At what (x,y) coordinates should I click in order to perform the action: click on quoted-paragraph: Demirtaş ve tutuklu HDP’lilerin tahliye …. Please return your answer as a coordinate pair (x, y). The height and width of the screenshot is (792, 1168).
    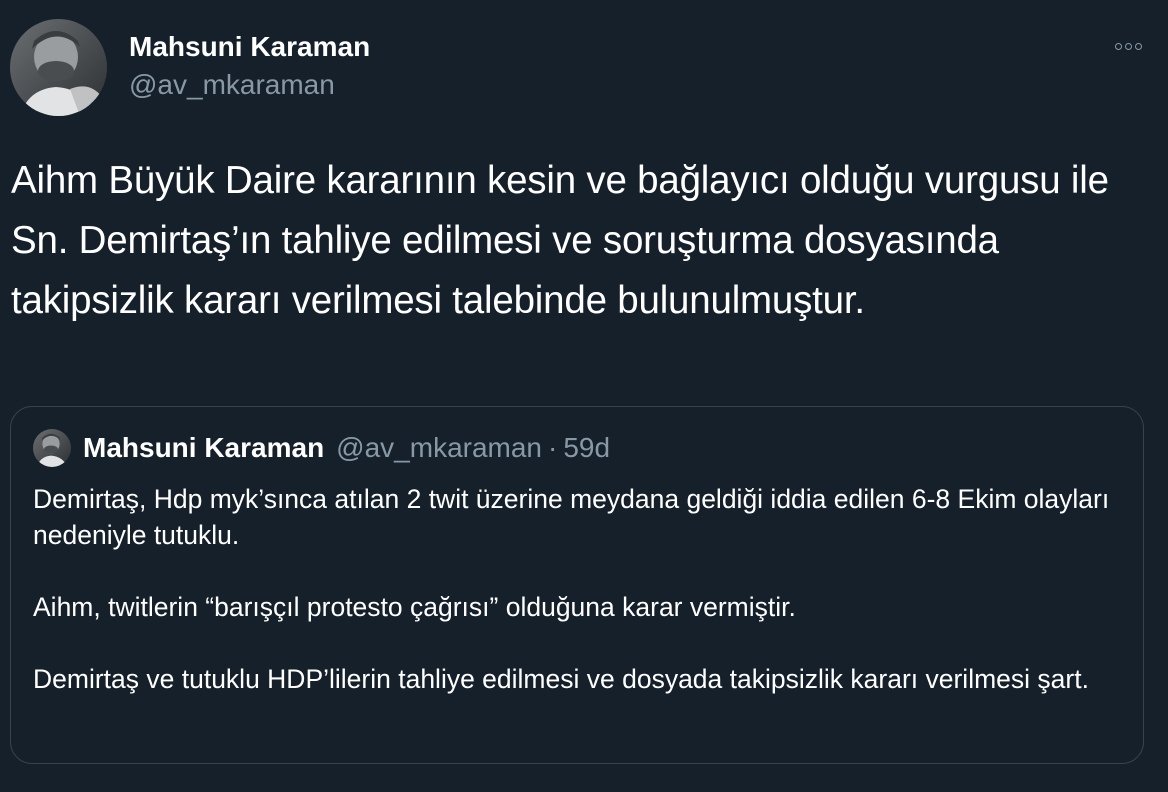
    Looking at the image, I should click on (561, 679).